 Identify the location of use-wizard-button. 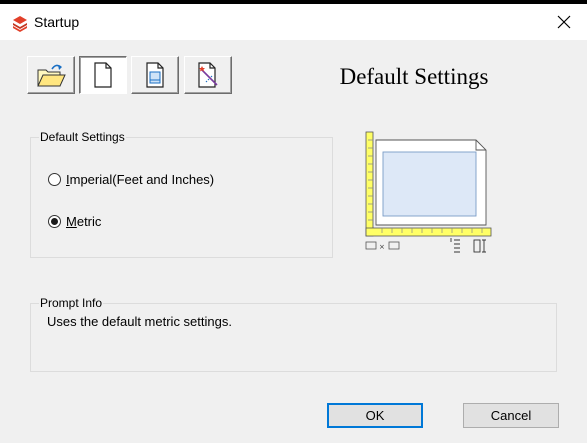
(208, 75).